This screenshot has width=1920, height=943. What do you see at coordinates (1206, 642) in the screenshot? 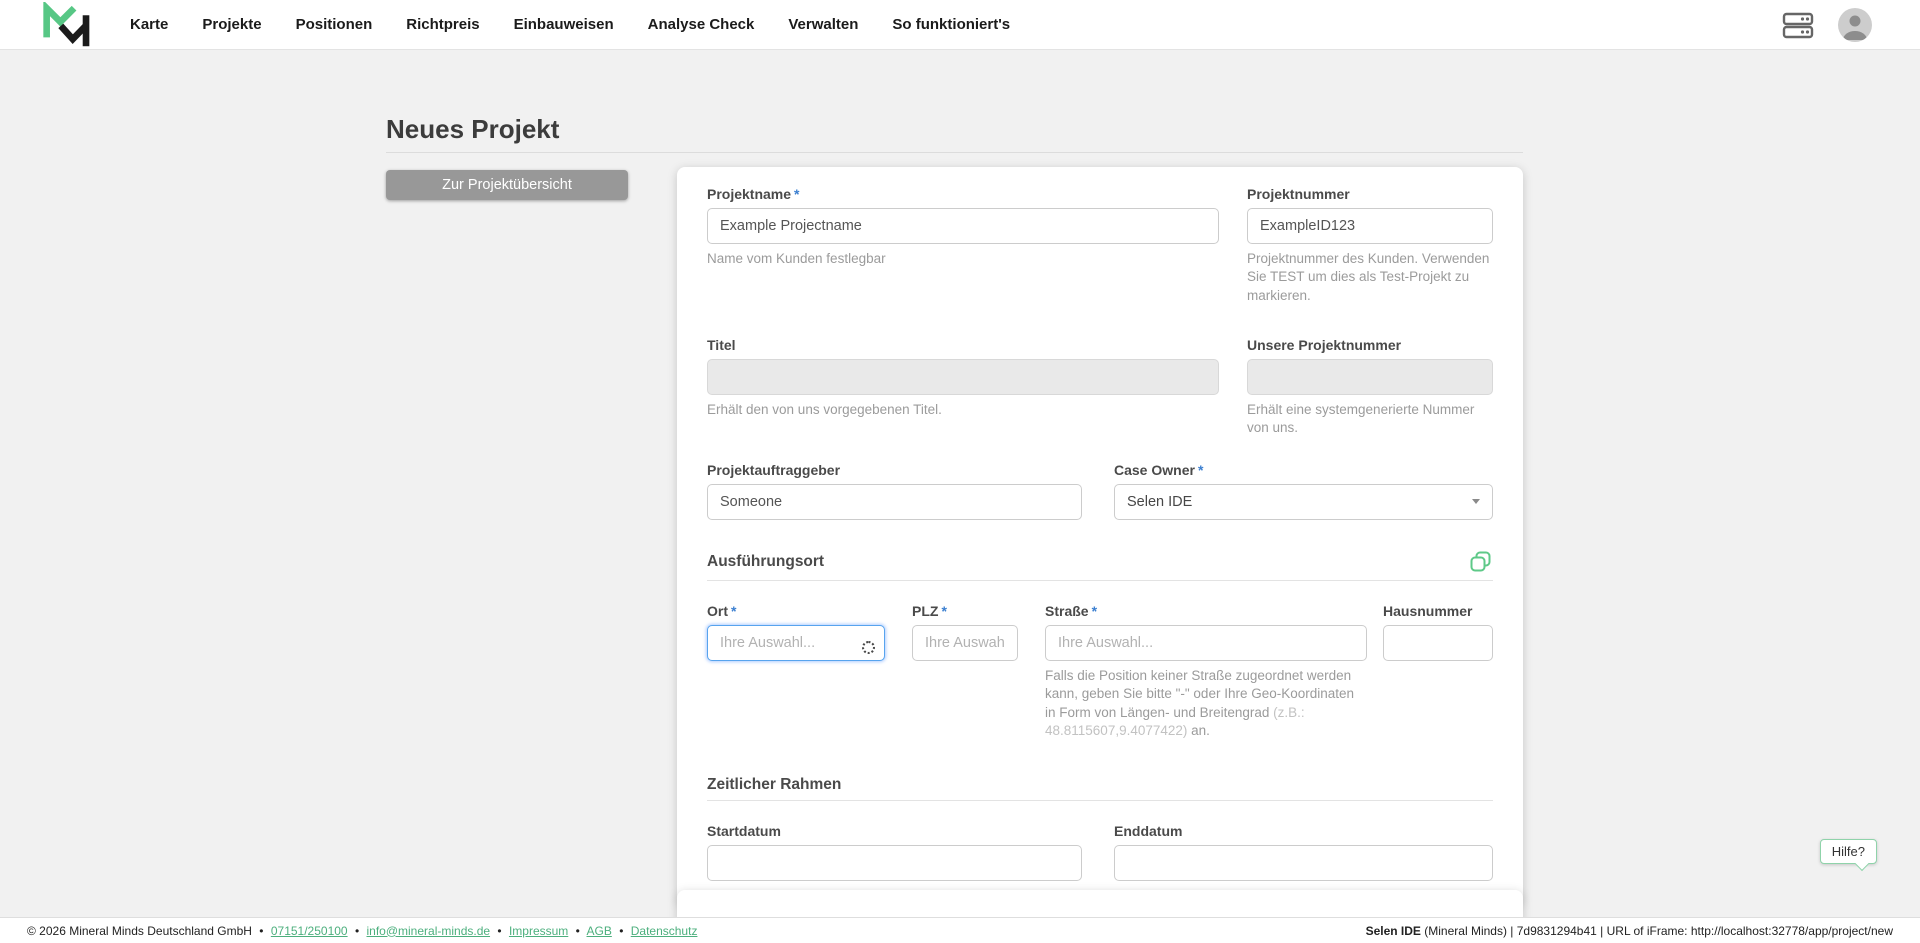
I see `strasse-input` at bounding box center [1206, 642].